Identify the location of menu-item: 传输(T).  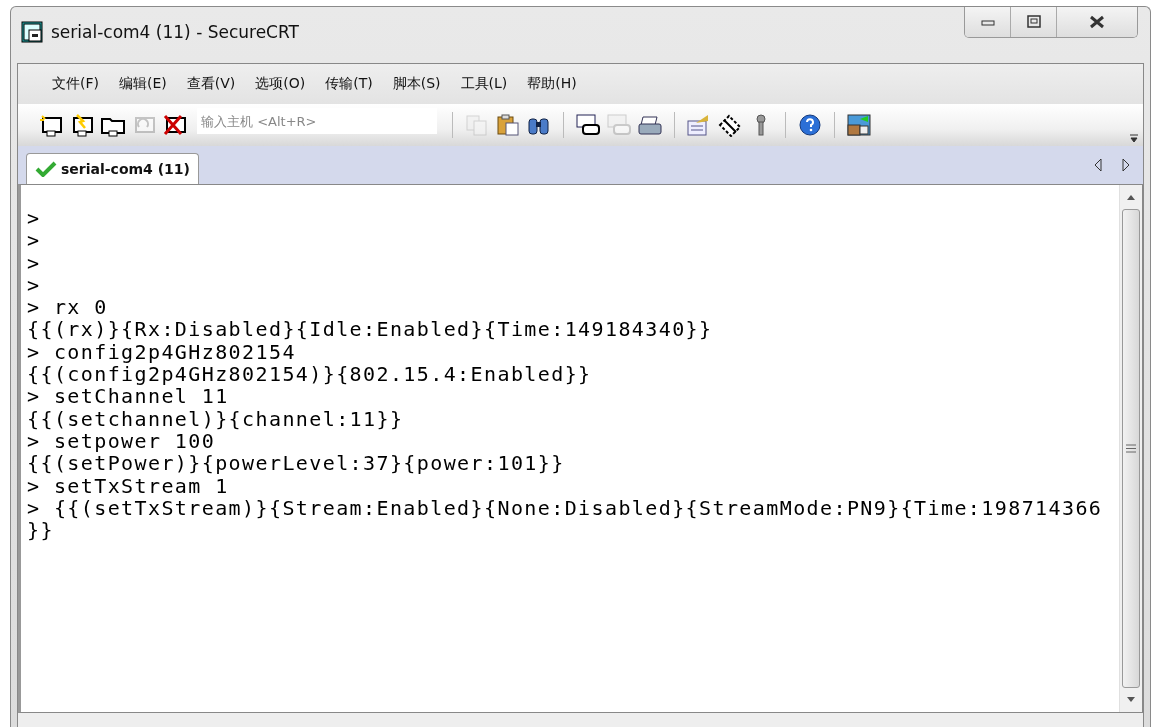
(349, 84).